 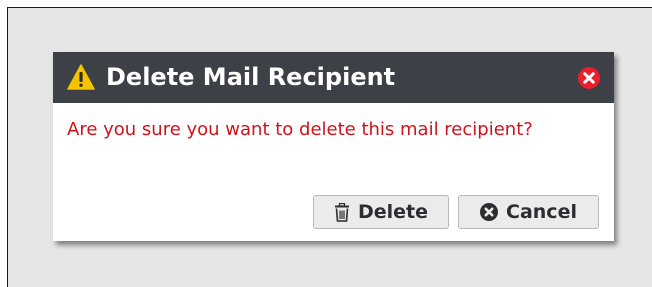 I want to click on dialog-title: Delete Mail Recipient, so click(x=251, y=77).